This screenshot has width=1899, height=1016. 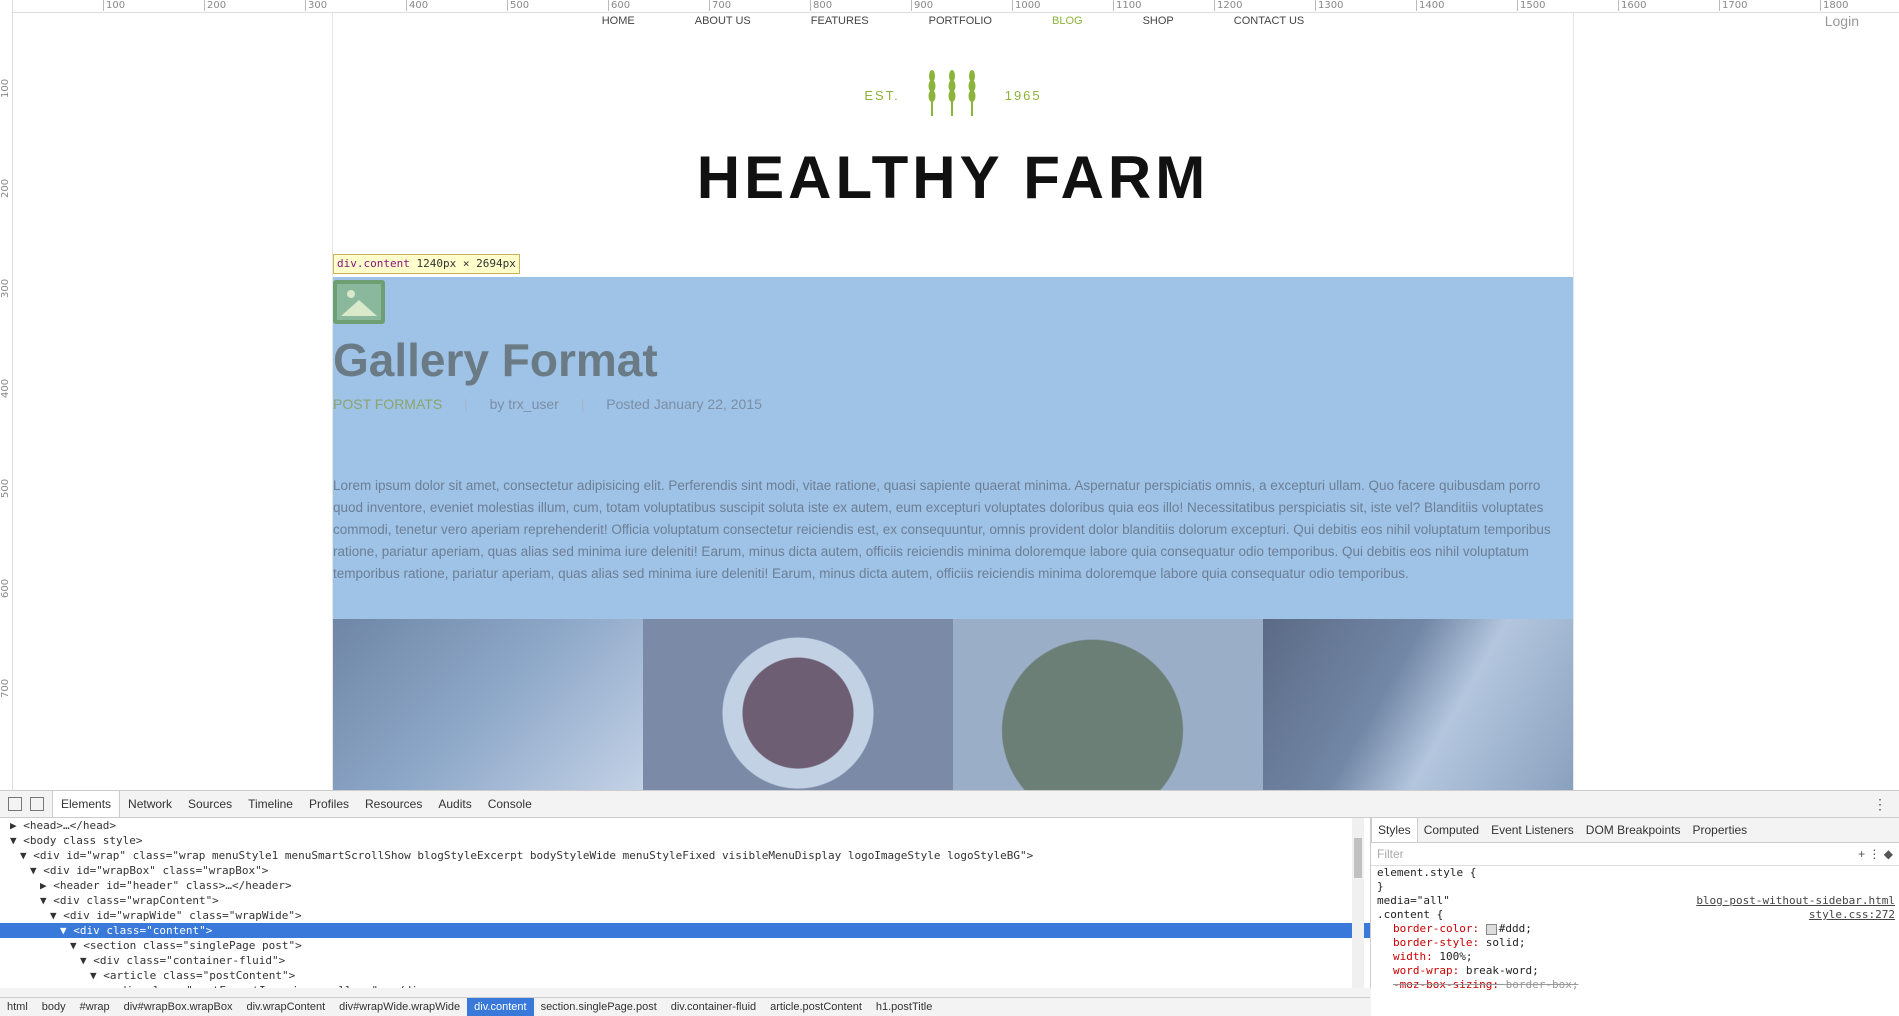 What do you see at coordinates (685, 825) in the screenshot?
I see `dom-node: ▶ <head>…</head>` at bounding box center [685, 825].